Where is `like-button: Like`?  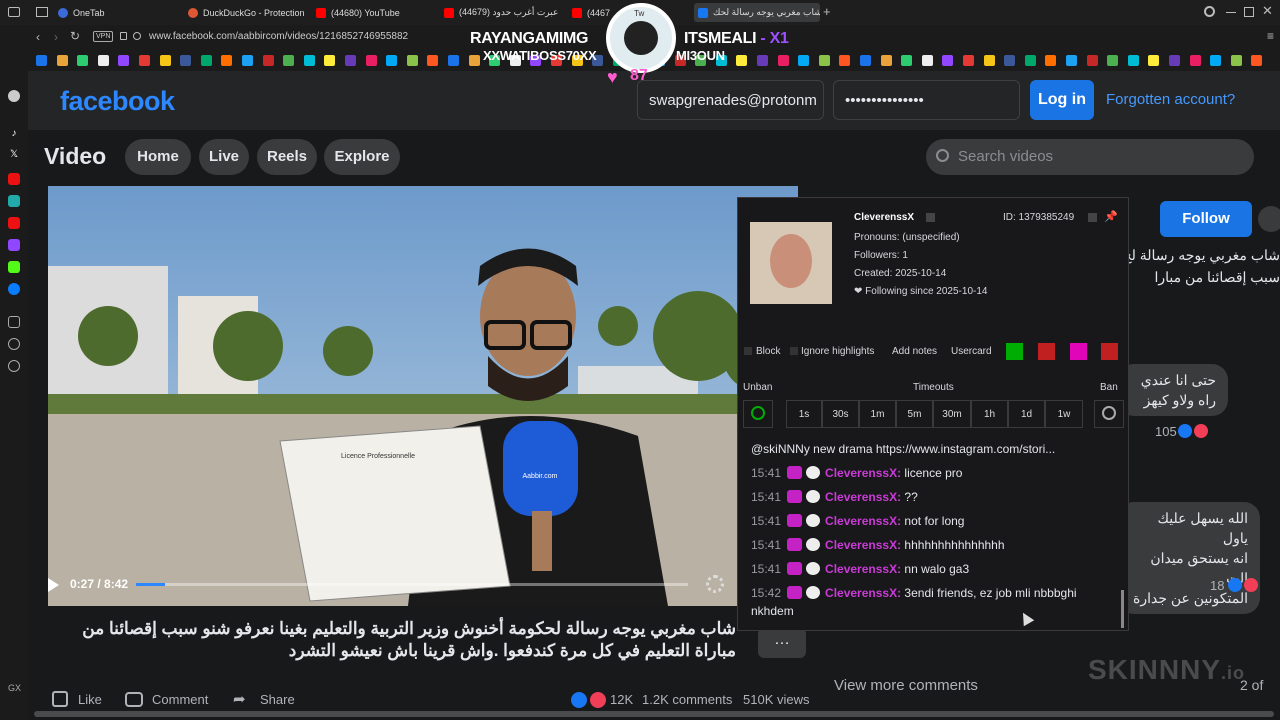 like-button: Like is located at coordinates (90, 699).